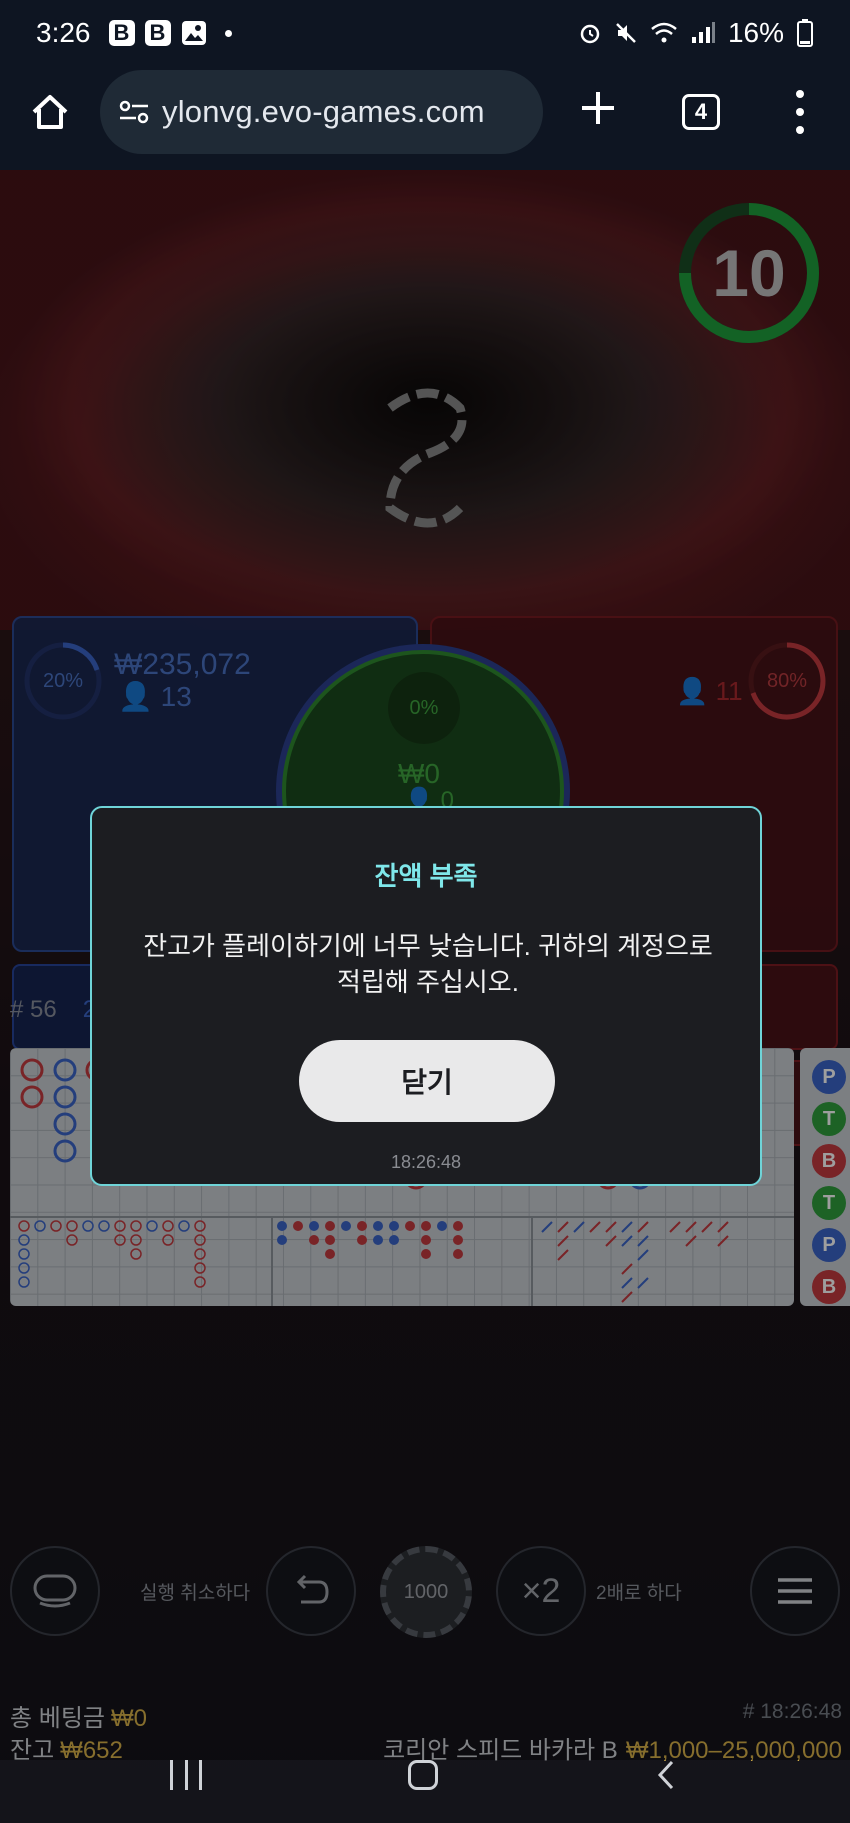  Describe the element at coordinates (50, 112) in the screenshot. I see `home-icon` at that location.